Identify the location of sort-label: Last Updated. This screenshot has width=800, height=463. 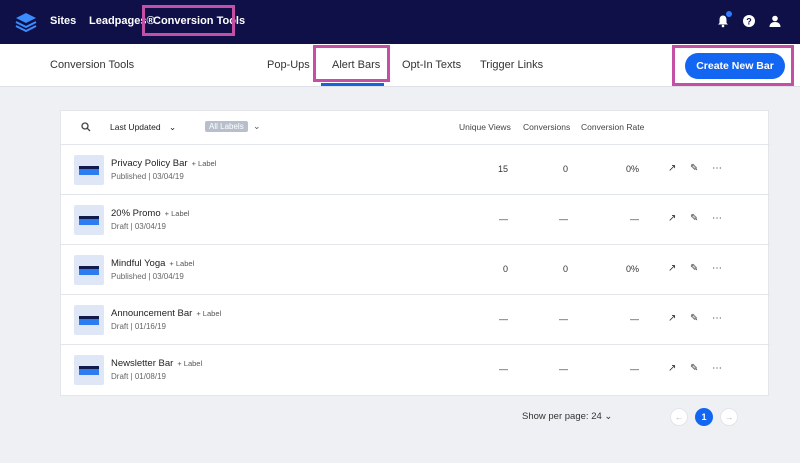
(135, 127).